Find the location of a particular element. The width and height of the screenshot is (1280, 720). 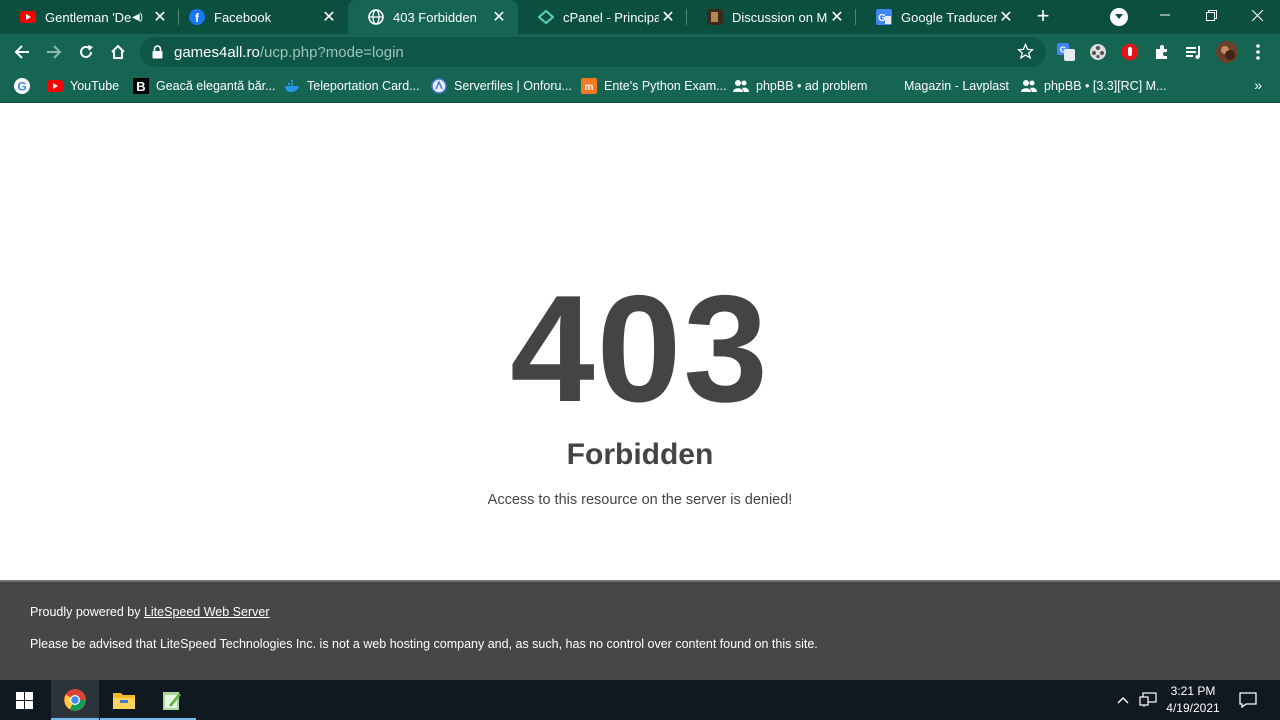

tab-title: Google Traducere is located at coordinates (949, 17).